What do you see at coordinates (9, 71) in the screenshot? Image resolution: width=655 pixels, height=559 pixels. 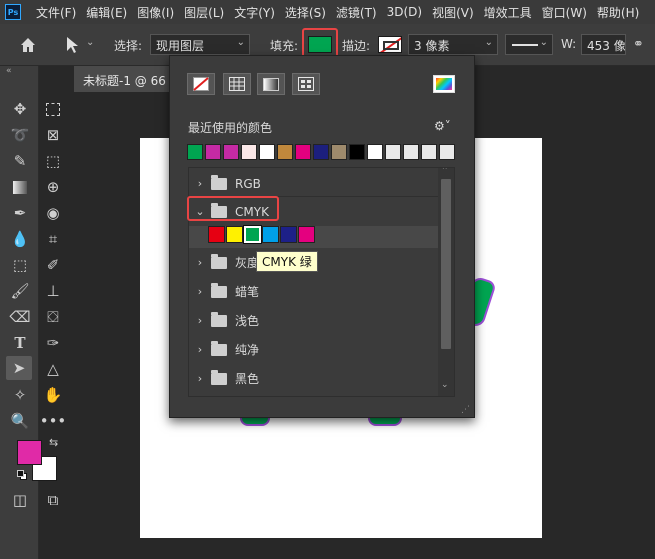 I see `collapse-panel-icon: «` at bounding box center [9, 71].